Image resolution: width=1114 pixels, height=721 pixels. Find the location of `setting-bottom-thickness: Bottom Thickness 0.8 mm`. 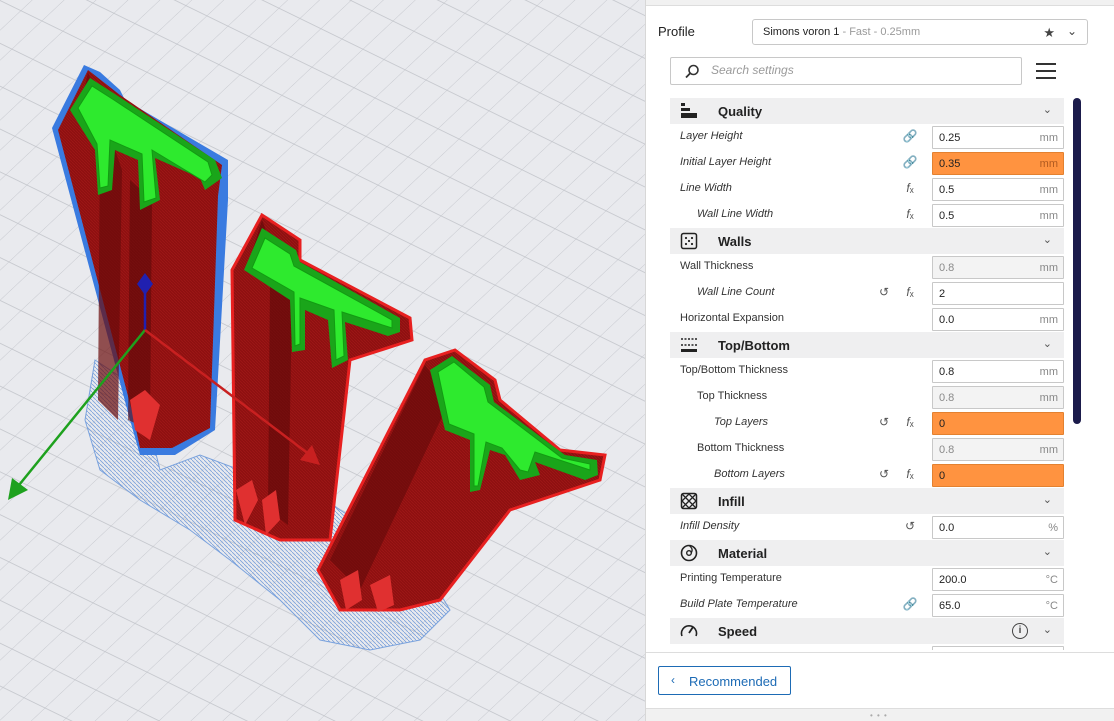

setting-bottom-thickness: Bottom Thickness 0.8 mm is located at coordinates (867, 449).